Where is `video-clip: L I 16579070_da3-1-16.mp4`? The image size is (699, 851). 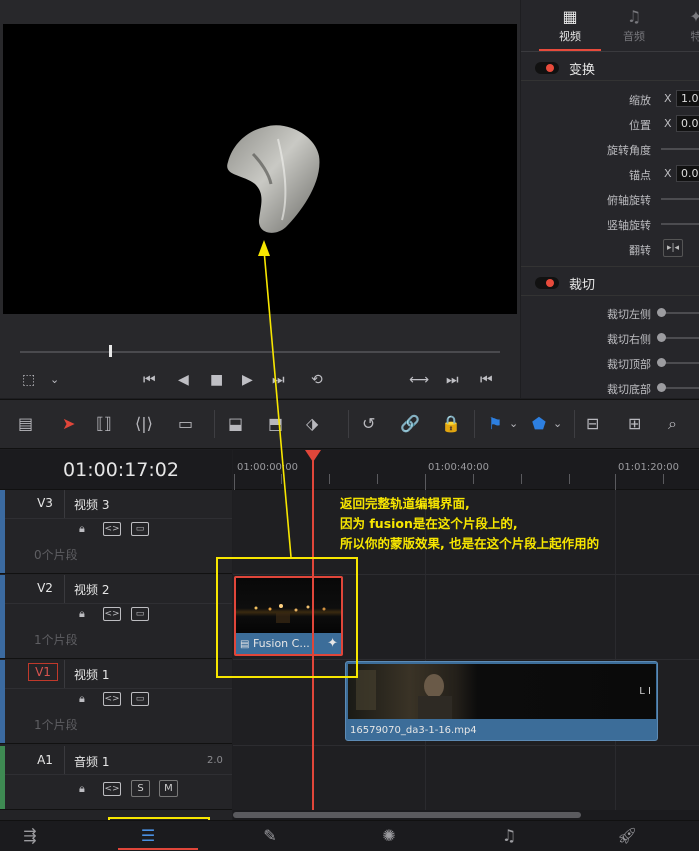 video-clip: L I 16579070_da3-1-16.mp4 is located at coordinates (501, 701).